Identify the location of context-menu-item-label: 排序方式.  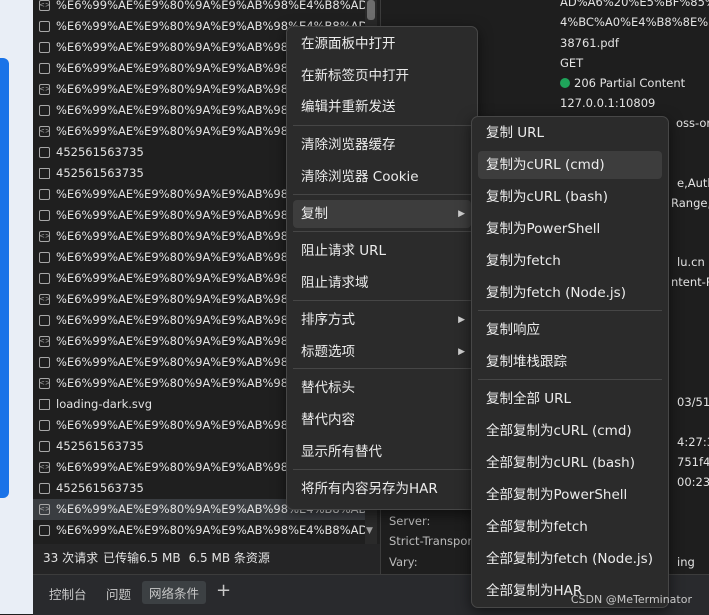
(328, 320).